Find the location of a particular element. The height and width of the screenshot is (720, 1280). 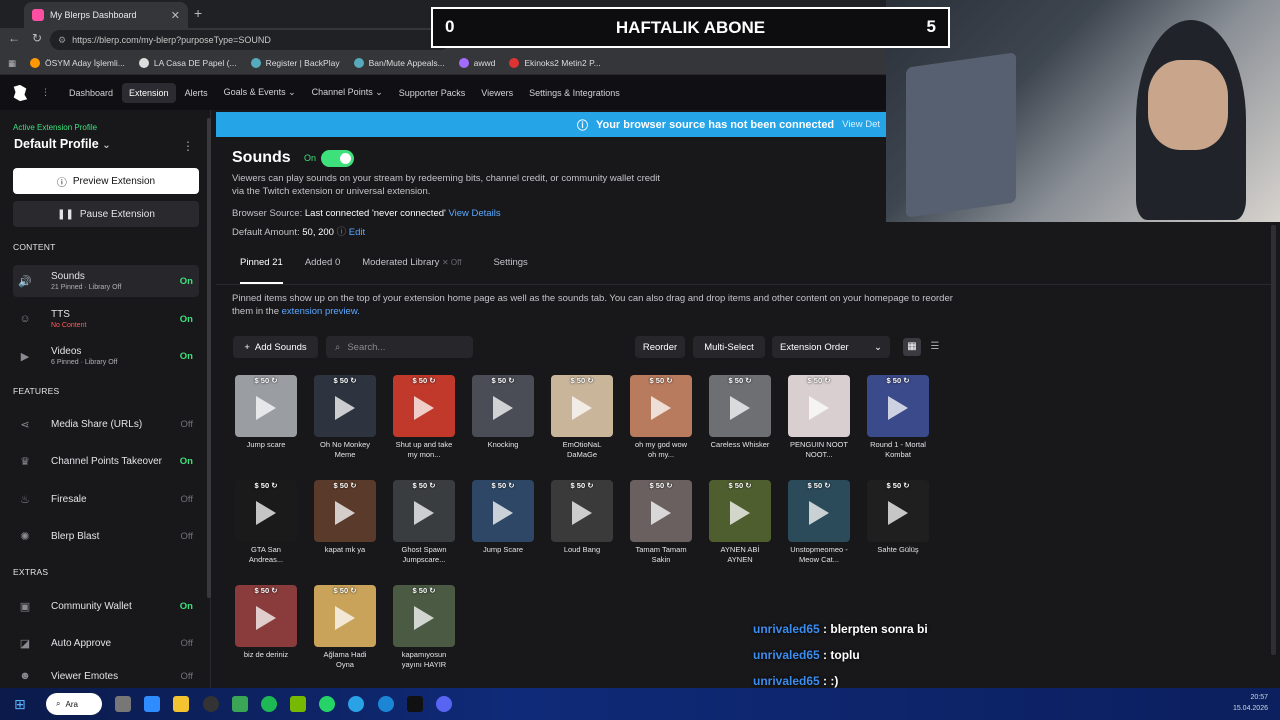

tiktok-icon is located at coordinates (415, 704).